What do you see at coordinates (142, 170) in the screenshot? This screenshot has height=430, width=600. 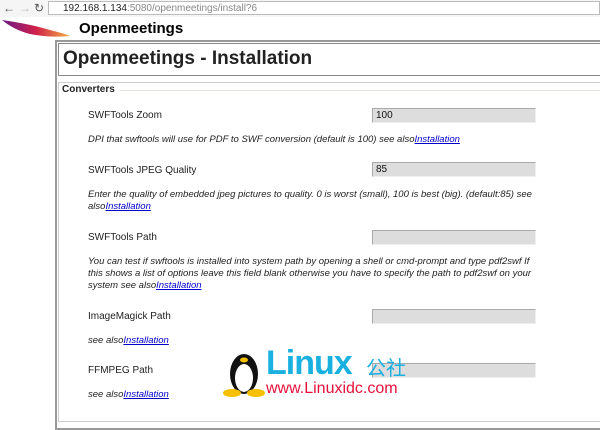 I see `swftools-jpeg-label: SWFTools JPEG Quality` at bounding box center [142, 170].